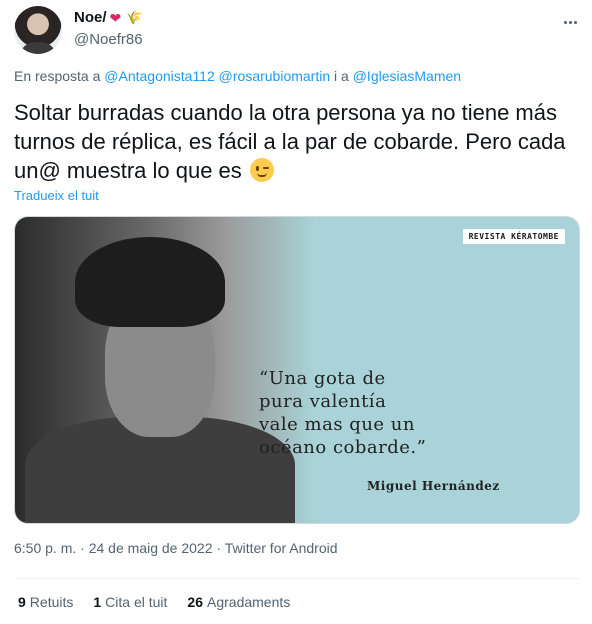 This screenshot has height=624, width=592. What do you see at coordinates (407, 76) in the screenshot?
I see `mention-link: @IglesiasMamen` at bounding box center [407, 76].